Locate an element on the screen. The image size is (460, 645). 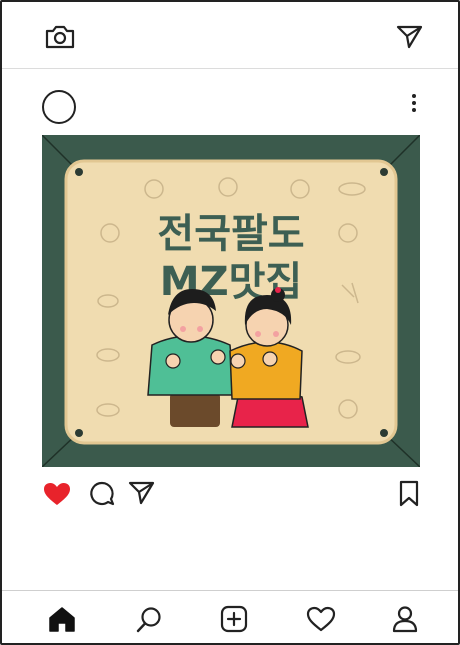
bookmark-icon is located at coordinates (409, 494).